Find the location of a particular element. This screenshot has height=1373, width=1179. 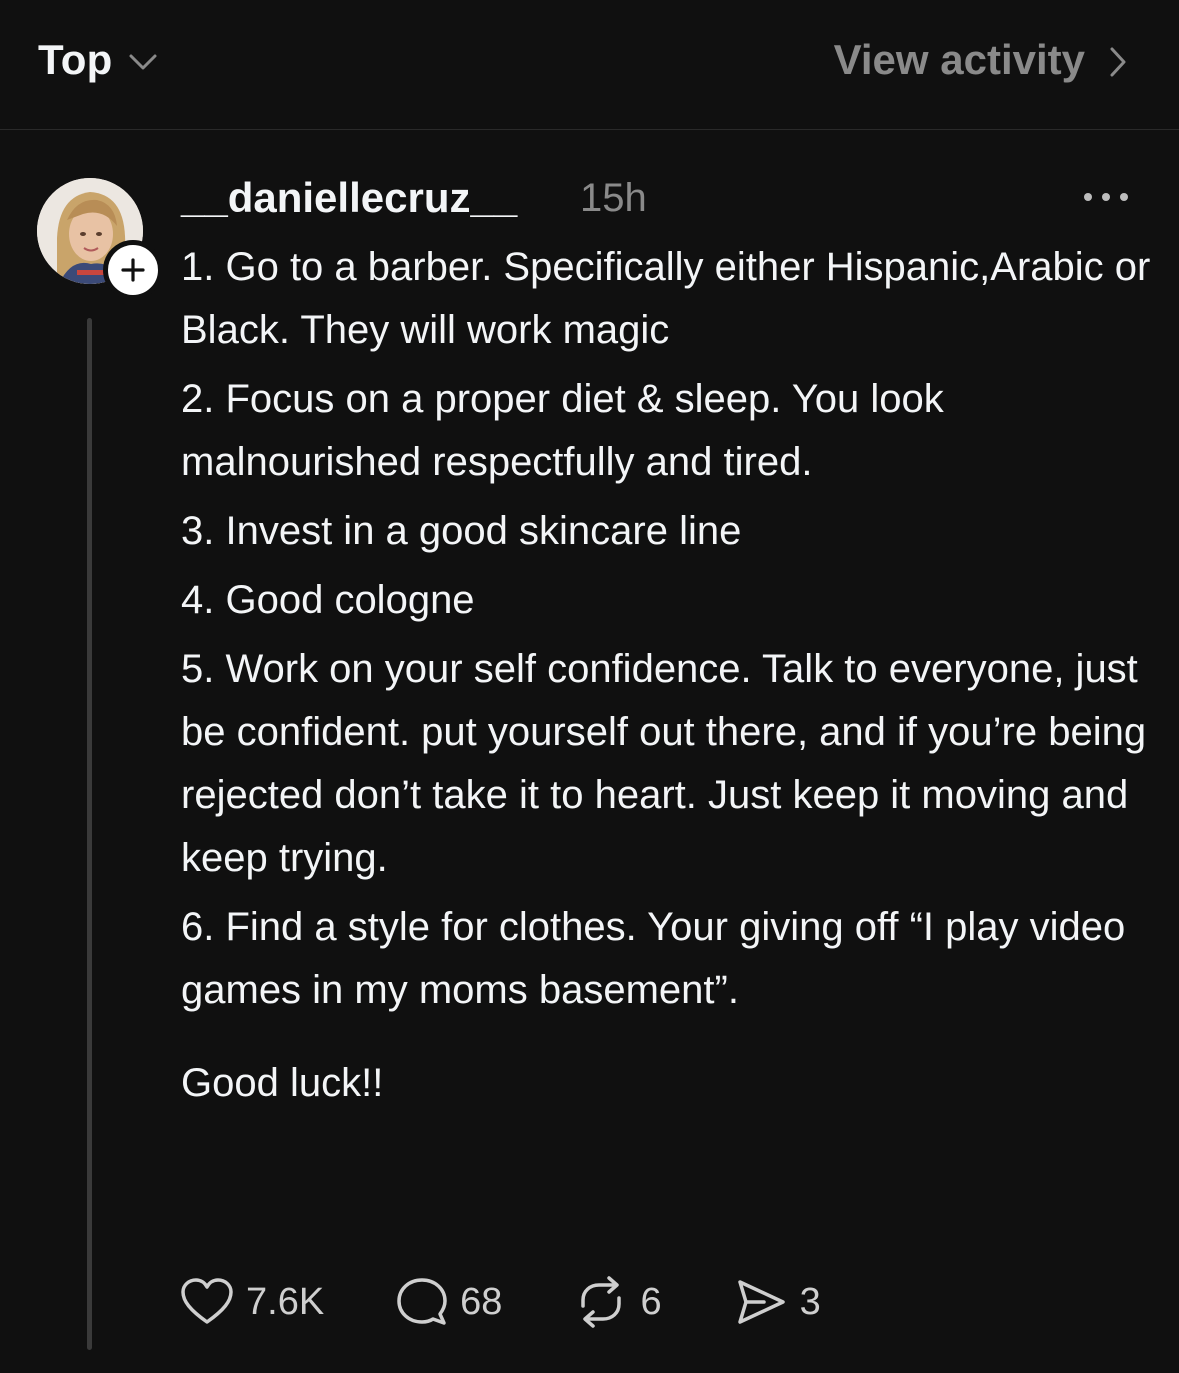

view-activity-label: View activity is located at coordinates (959, 59).